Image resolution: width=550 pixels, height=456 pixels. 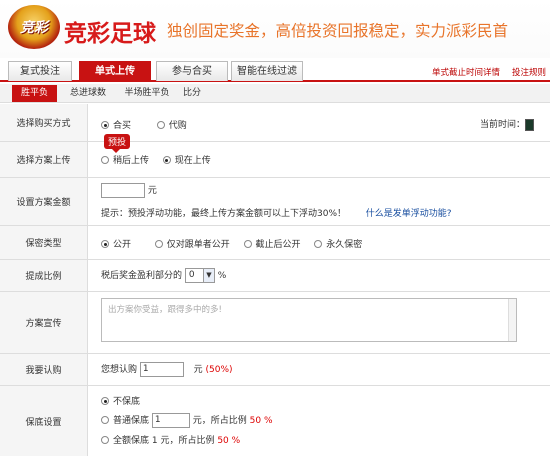 I want to click on brand-title: 竞彩足球, so click(x=110, y=34).